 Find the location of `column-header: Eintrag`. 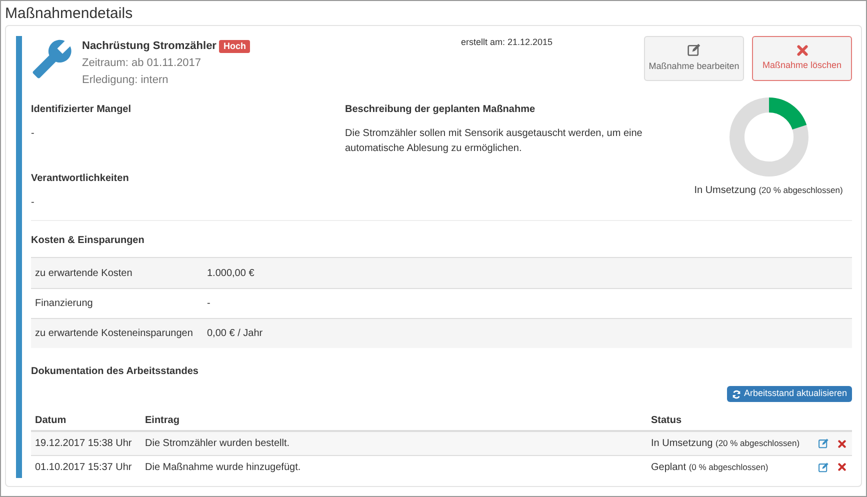

column-header: Eintrag is located at coordinates (162, 421).